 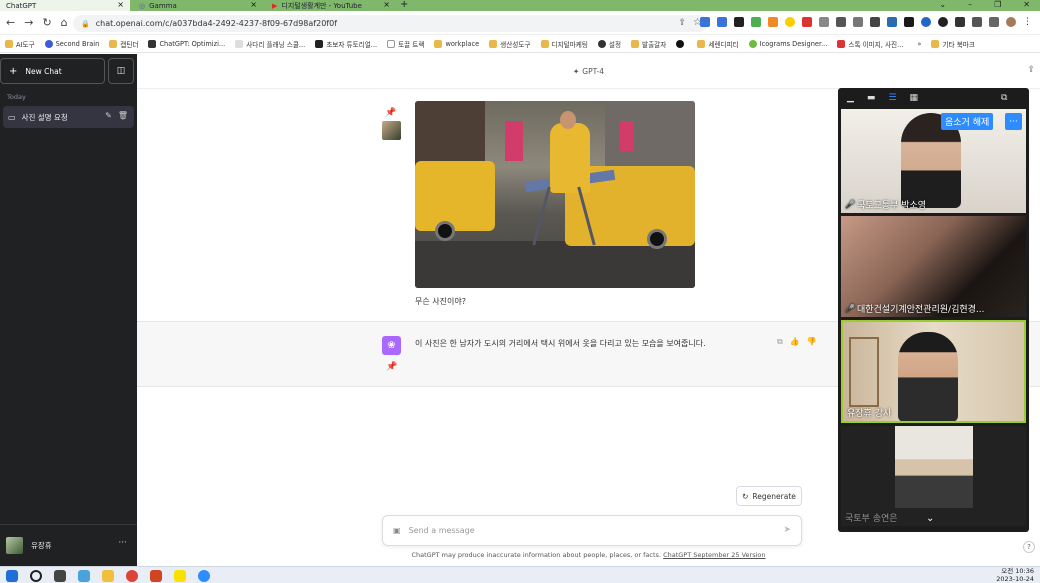 What do you see at coordinates (510, 44) in the screenshot?
I see `bookmark: 생산성도구` at bounding box center [510, 44].